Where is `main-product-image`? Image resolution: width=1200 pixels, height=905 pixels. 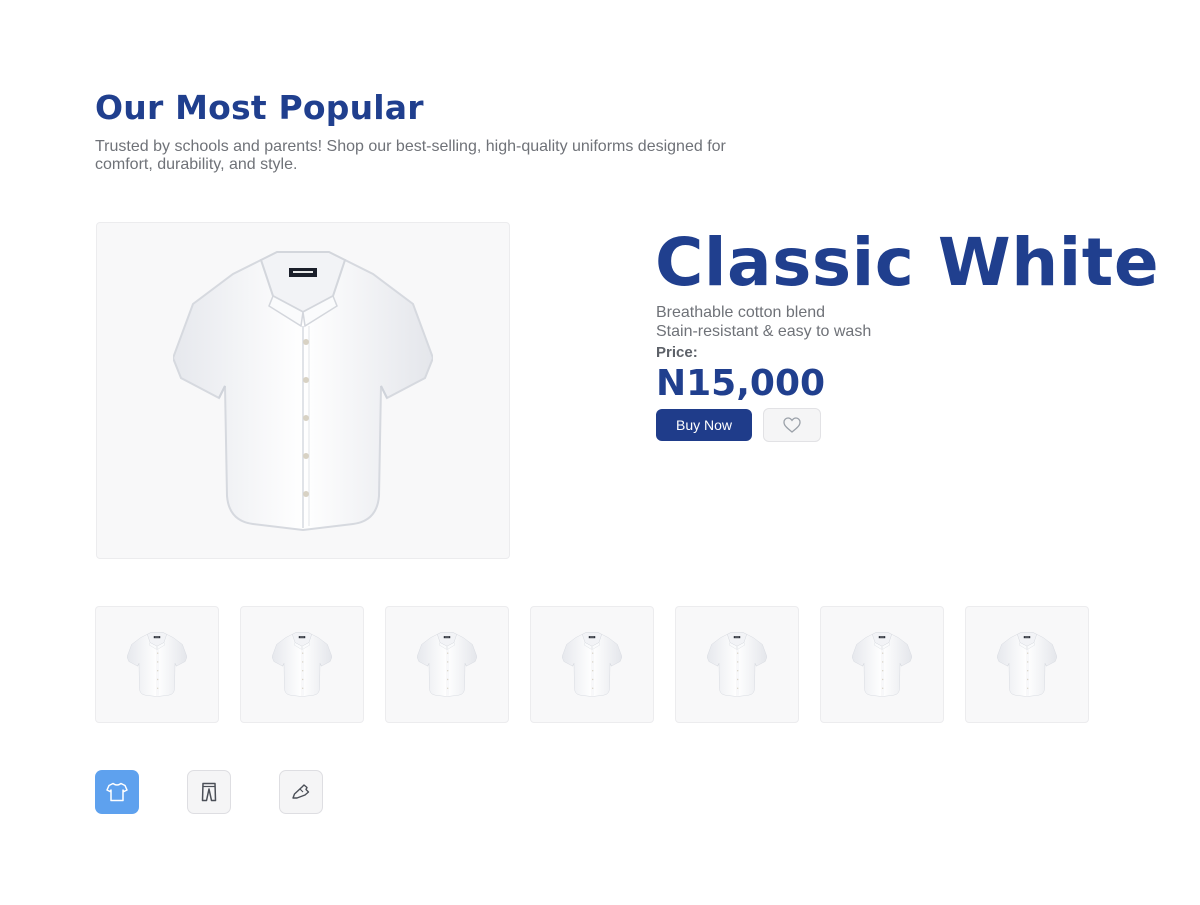
main-product-image is located at coordinates (303, 390).